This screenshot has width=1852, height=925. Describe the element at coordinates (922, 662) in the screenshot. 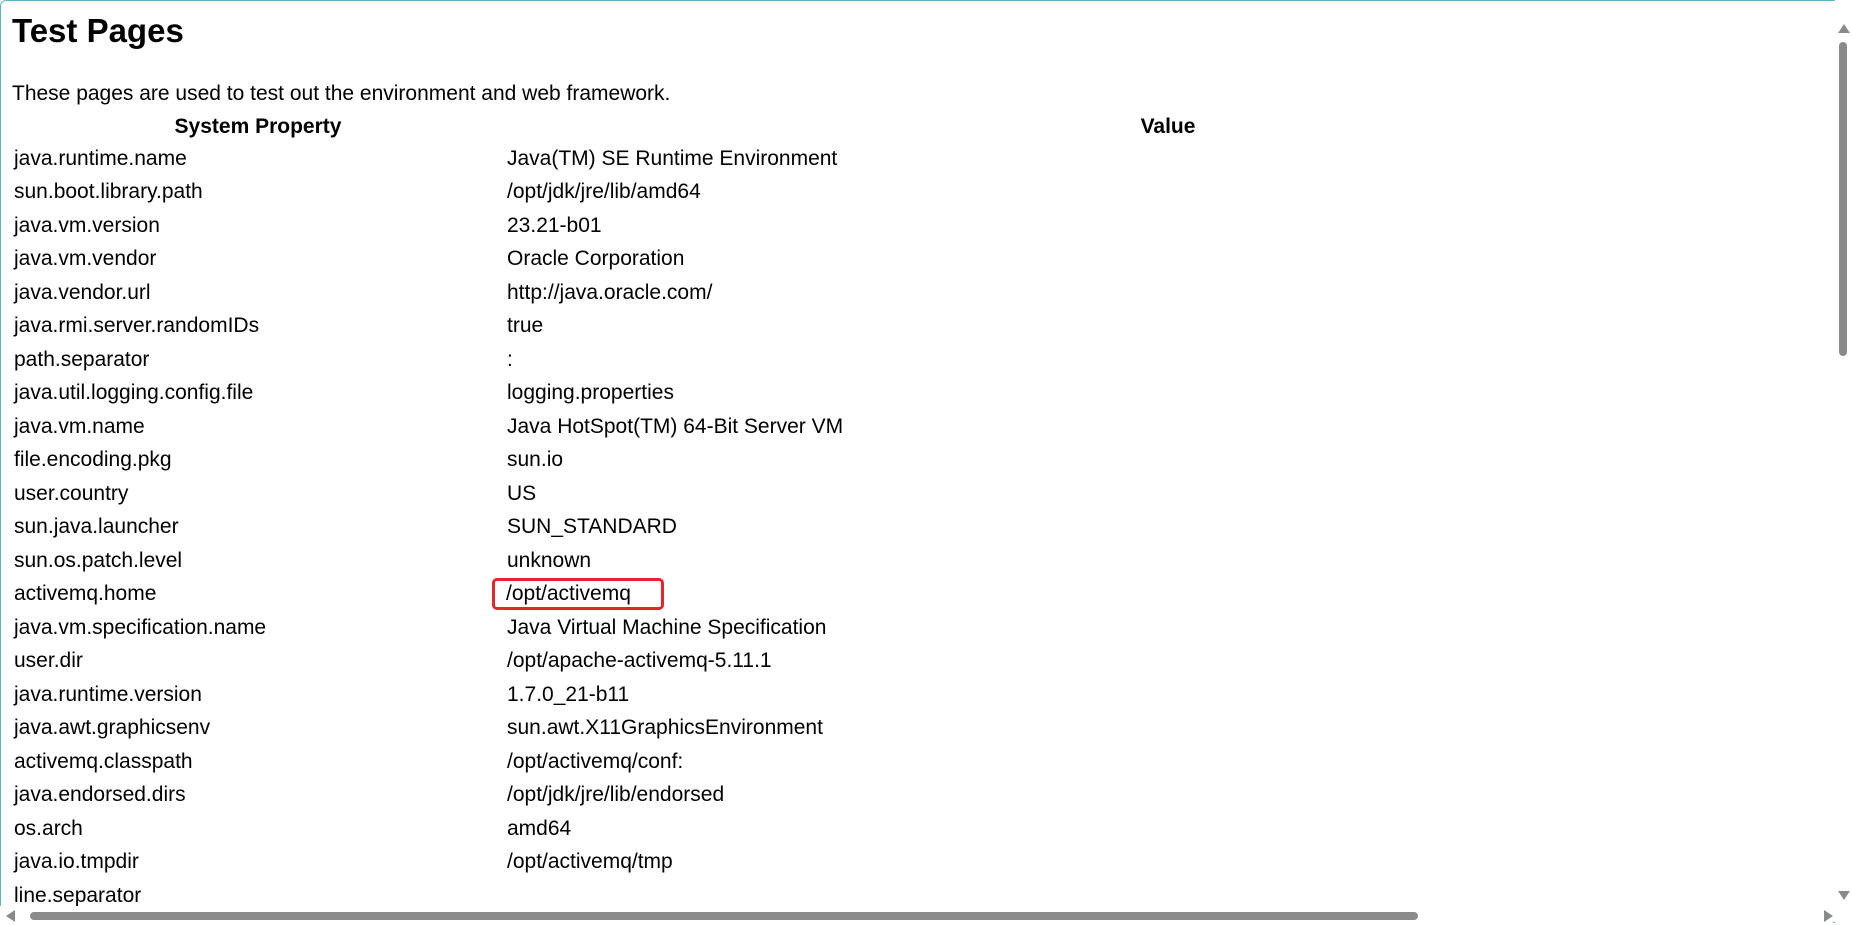

I see `table-row: user.dir/opt/apache-activemq-5.11.1` at that location.